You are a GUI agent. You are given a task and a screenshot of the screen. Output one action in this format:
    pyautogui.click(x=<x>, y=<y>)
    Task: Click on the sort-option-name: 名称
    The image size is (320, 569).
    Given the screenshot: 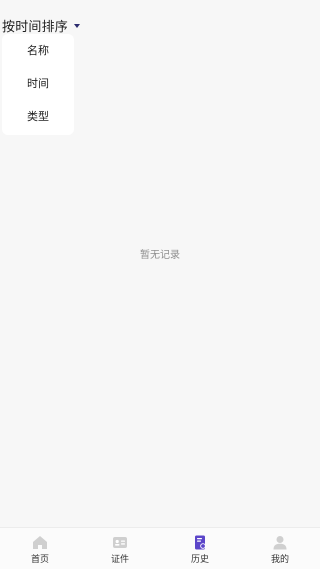 What is the action you would take?
    pyautogui.click(x=38, y=50)
    